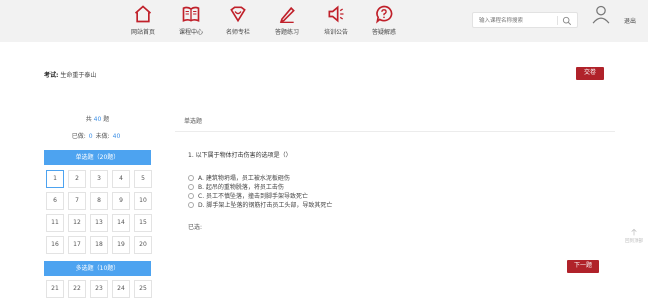 The width and height of the screenshot is (648, 300). Describe the element at coordinates (567, 21) in the screenshot. I see `search-icon` at that location.